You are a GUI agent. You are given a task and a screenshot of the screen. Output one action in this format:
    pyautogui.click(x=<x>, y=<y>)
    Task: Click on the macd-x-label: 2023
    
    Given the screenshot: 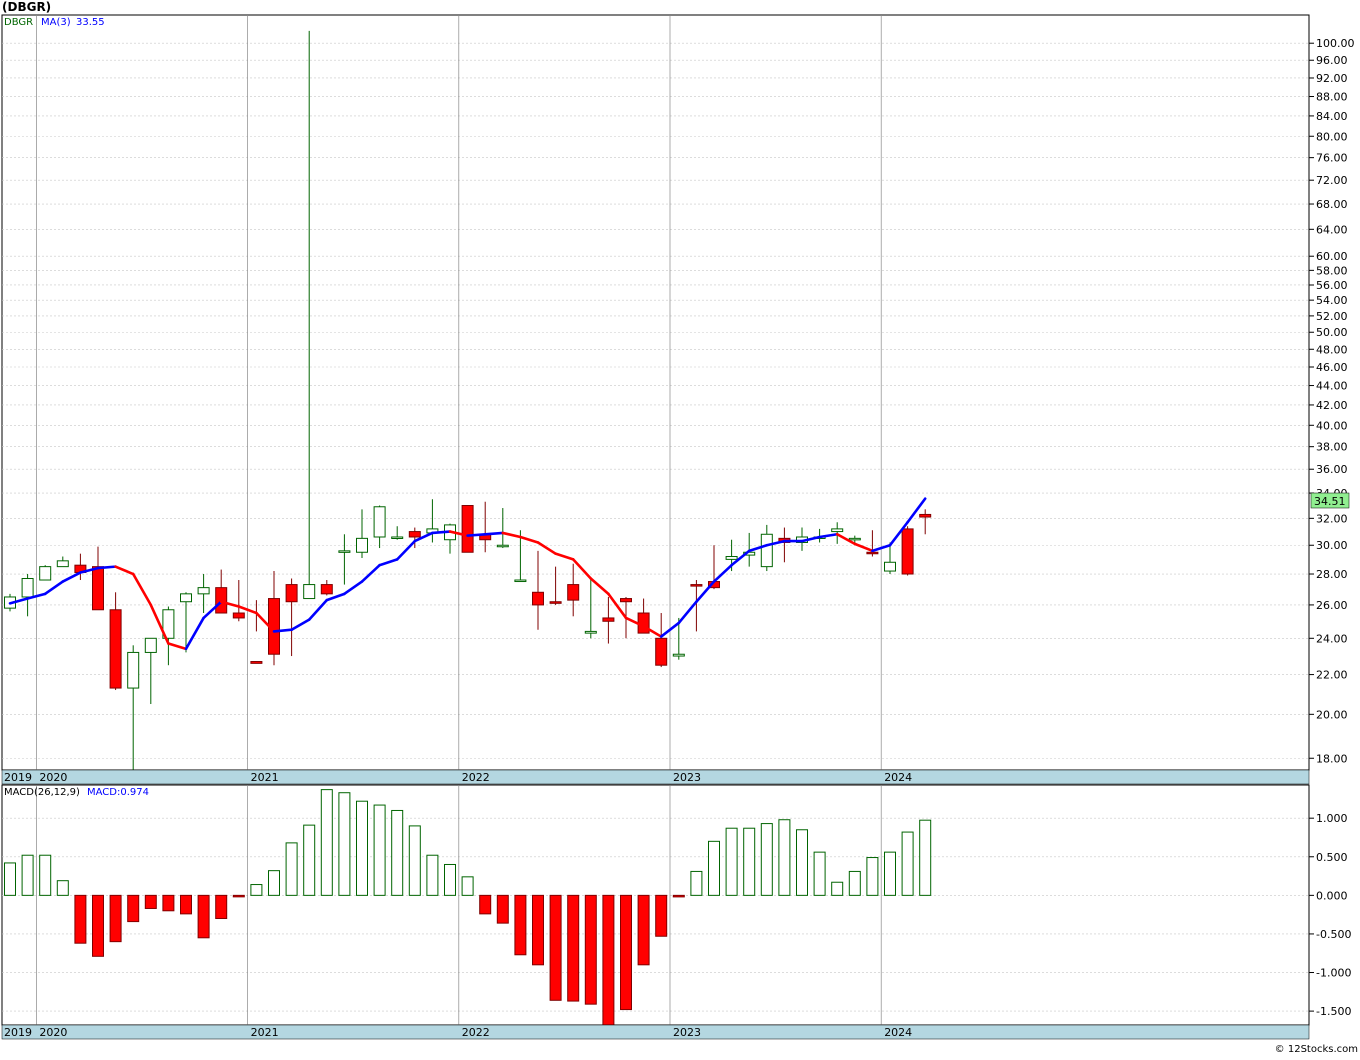 What is the action you would take?
    pyautogui.click(x=687, y=1032)
    